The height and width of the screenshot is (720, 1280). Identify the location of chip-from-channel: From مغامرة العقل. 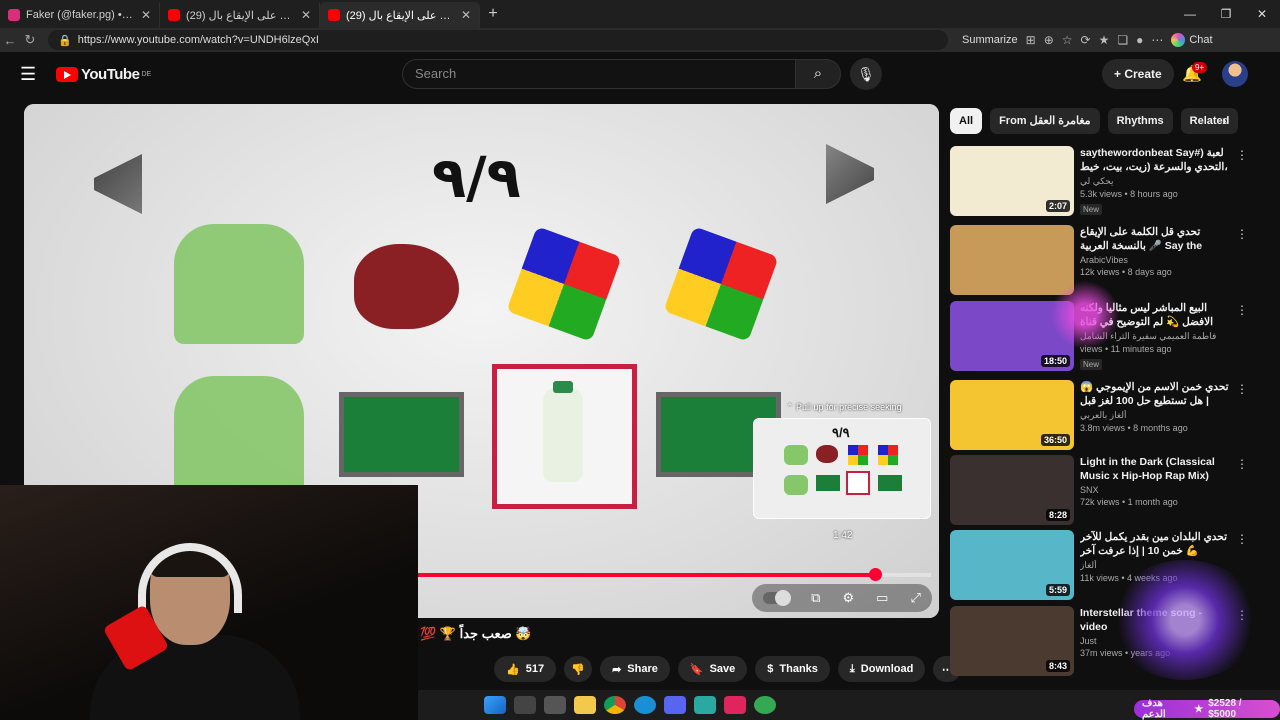
(1045, 121).